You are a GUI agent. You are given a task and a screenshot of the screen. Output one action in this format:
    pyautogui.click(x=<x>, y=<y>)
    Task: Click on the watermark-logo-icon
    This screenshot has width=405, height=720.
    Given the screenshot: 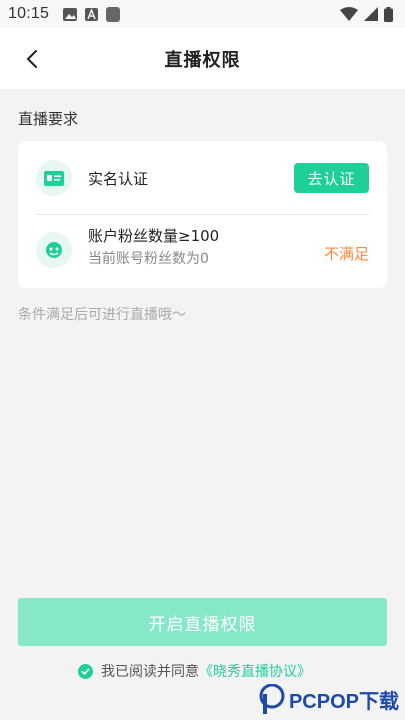 What is the action you would take?
    pyautogui.click(x=272, y=699)
    